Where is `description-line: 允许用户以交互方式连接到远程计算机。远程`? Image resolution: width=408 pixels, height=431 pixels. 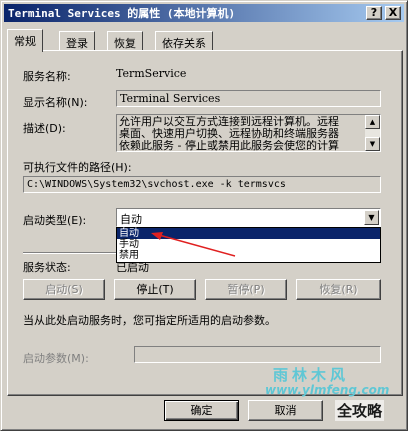
description-line: 允许用户以交互方式连接到远程计算机。远程 is located at coordinates (229, 122).